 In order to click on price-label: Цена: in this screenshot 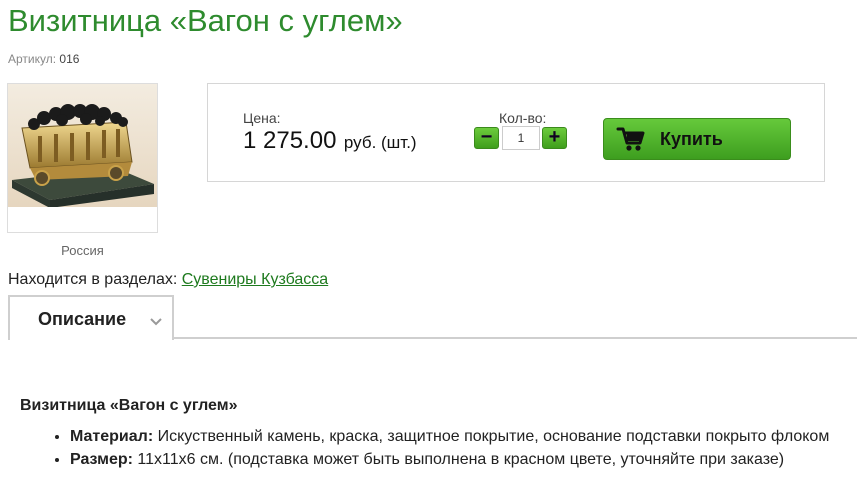, I will do `click(262, 118)`.